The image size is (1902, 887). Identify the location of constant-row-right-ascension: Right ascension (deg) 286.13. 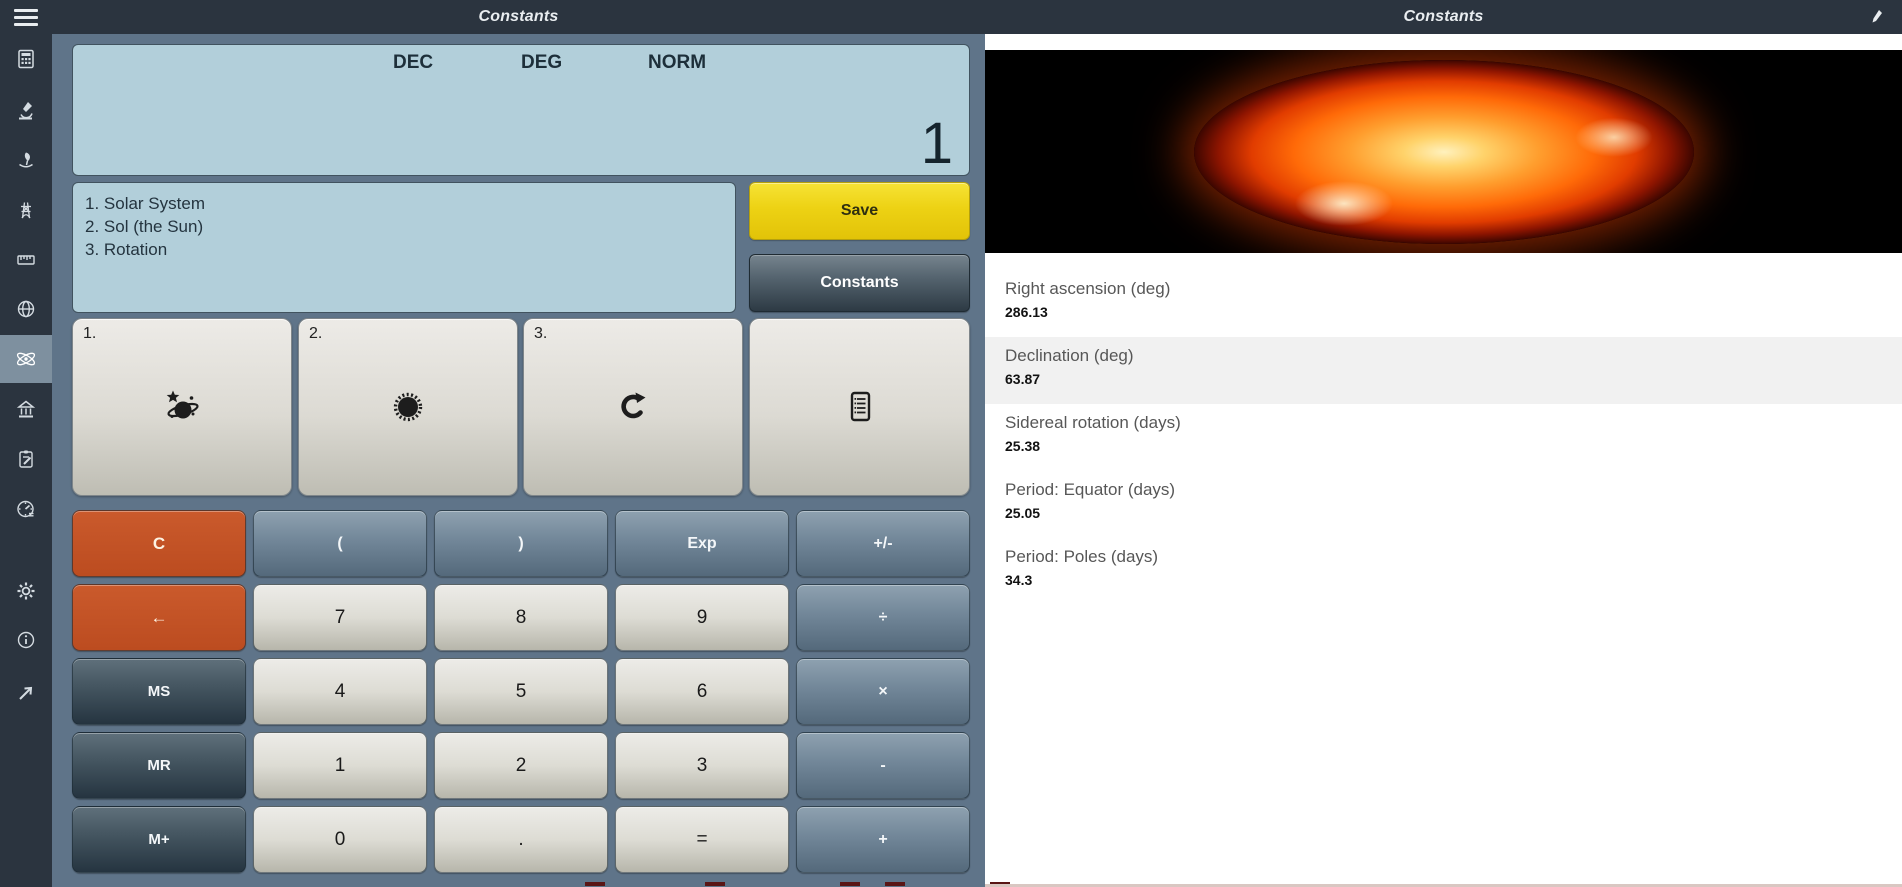
(1443, 303).